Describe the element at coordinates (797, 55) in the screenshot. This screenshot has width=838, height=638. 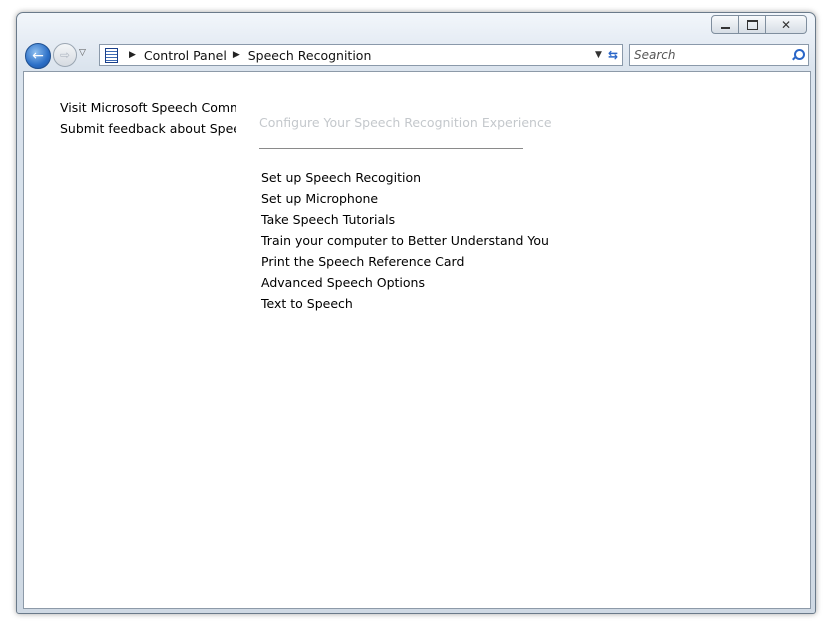
I see `search-icon` at that location.